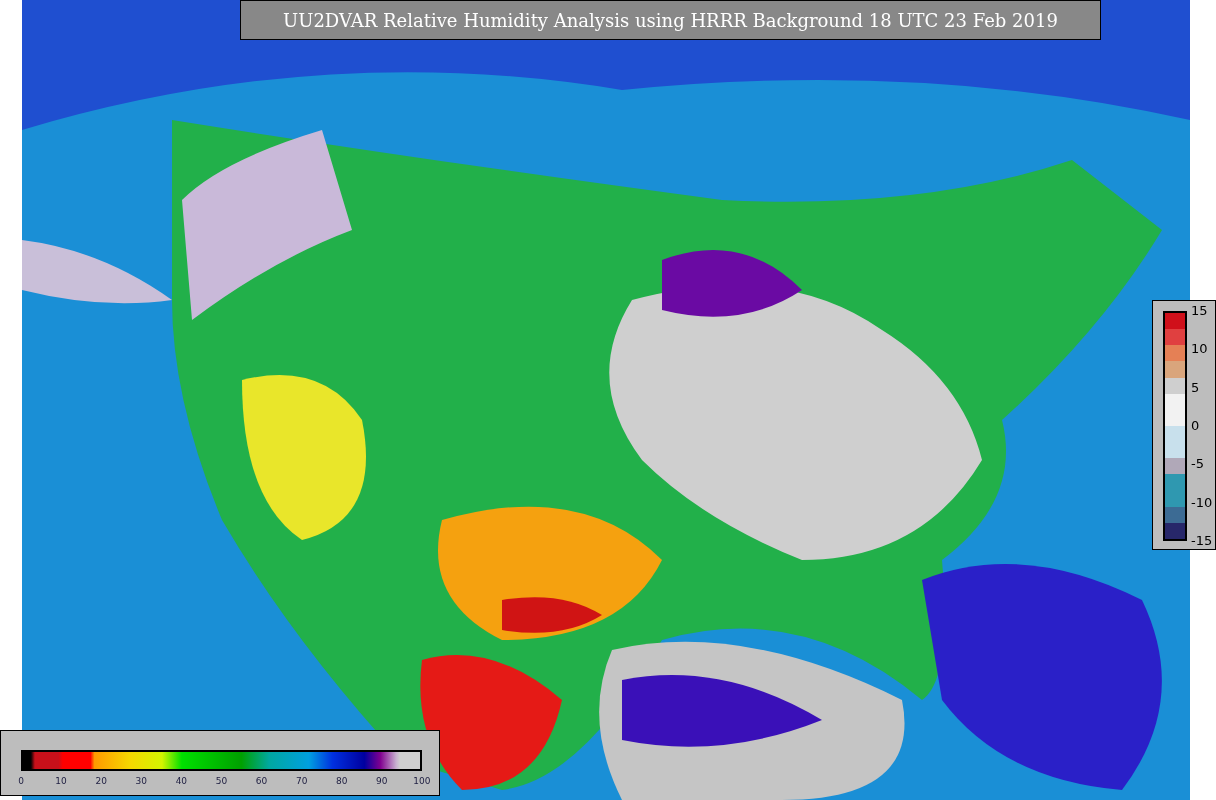 Image resolution: width=1216 pixels, height=800 pixels. I want to click on tick-label: 20, so click(101, 781).